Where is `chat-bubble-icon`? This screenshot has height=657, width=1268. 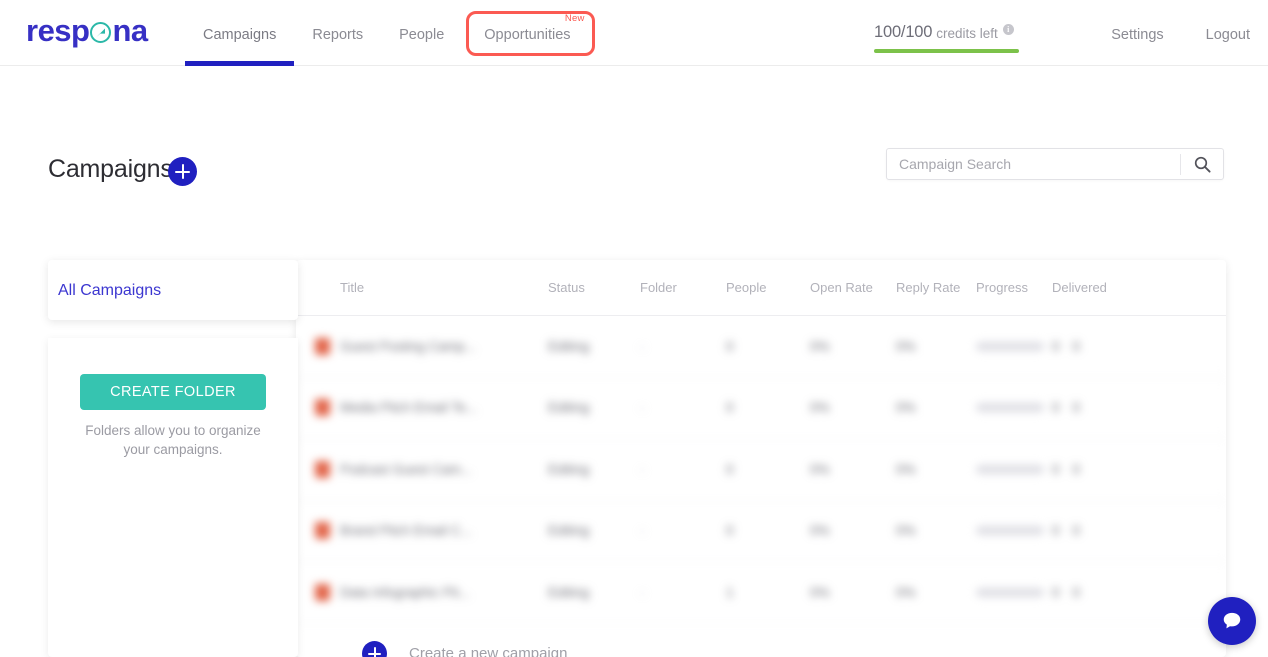 chat-bubble-icon is located at coordinates (1232, 620).